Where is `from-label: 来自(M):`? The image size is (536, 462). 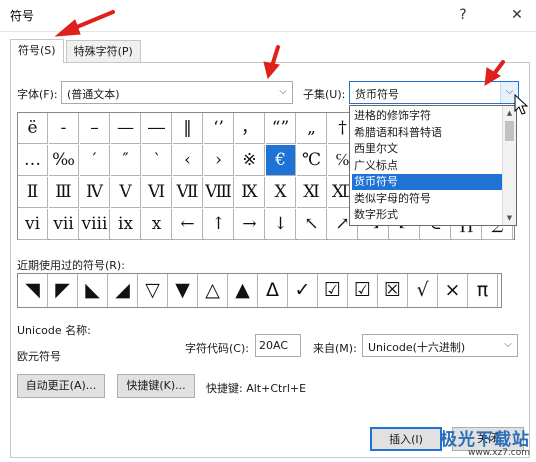
from-label: 来自(M): is located at coordinates (335, 348).